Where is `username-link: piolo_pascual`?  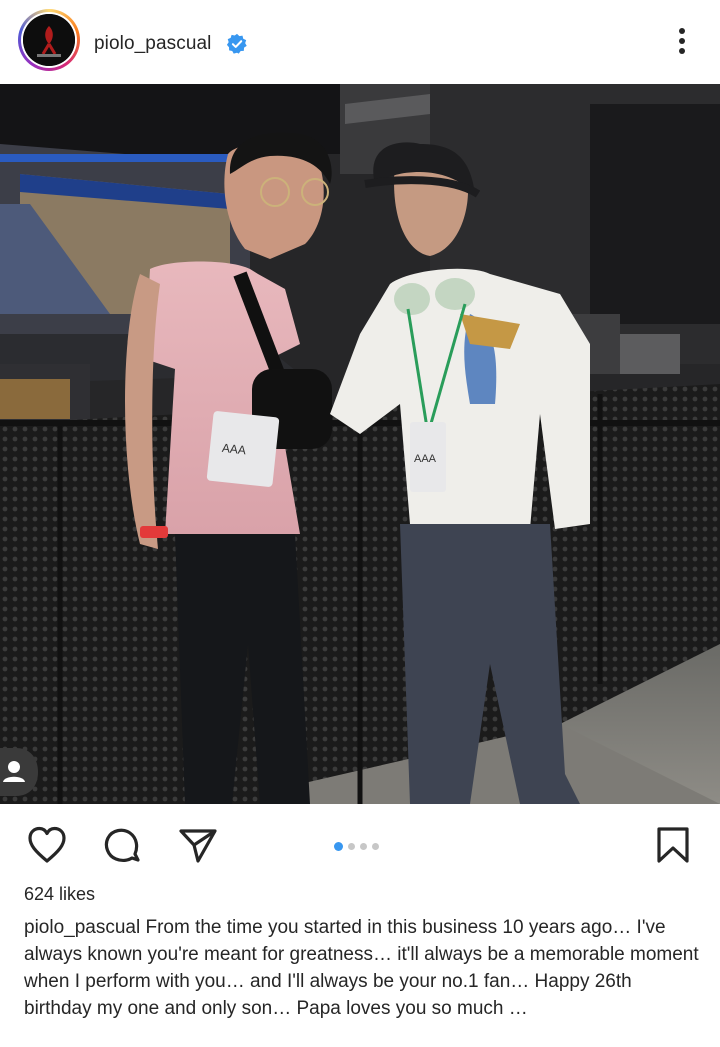
username-link: piolo_pascual is located at coordinates (153, 44).